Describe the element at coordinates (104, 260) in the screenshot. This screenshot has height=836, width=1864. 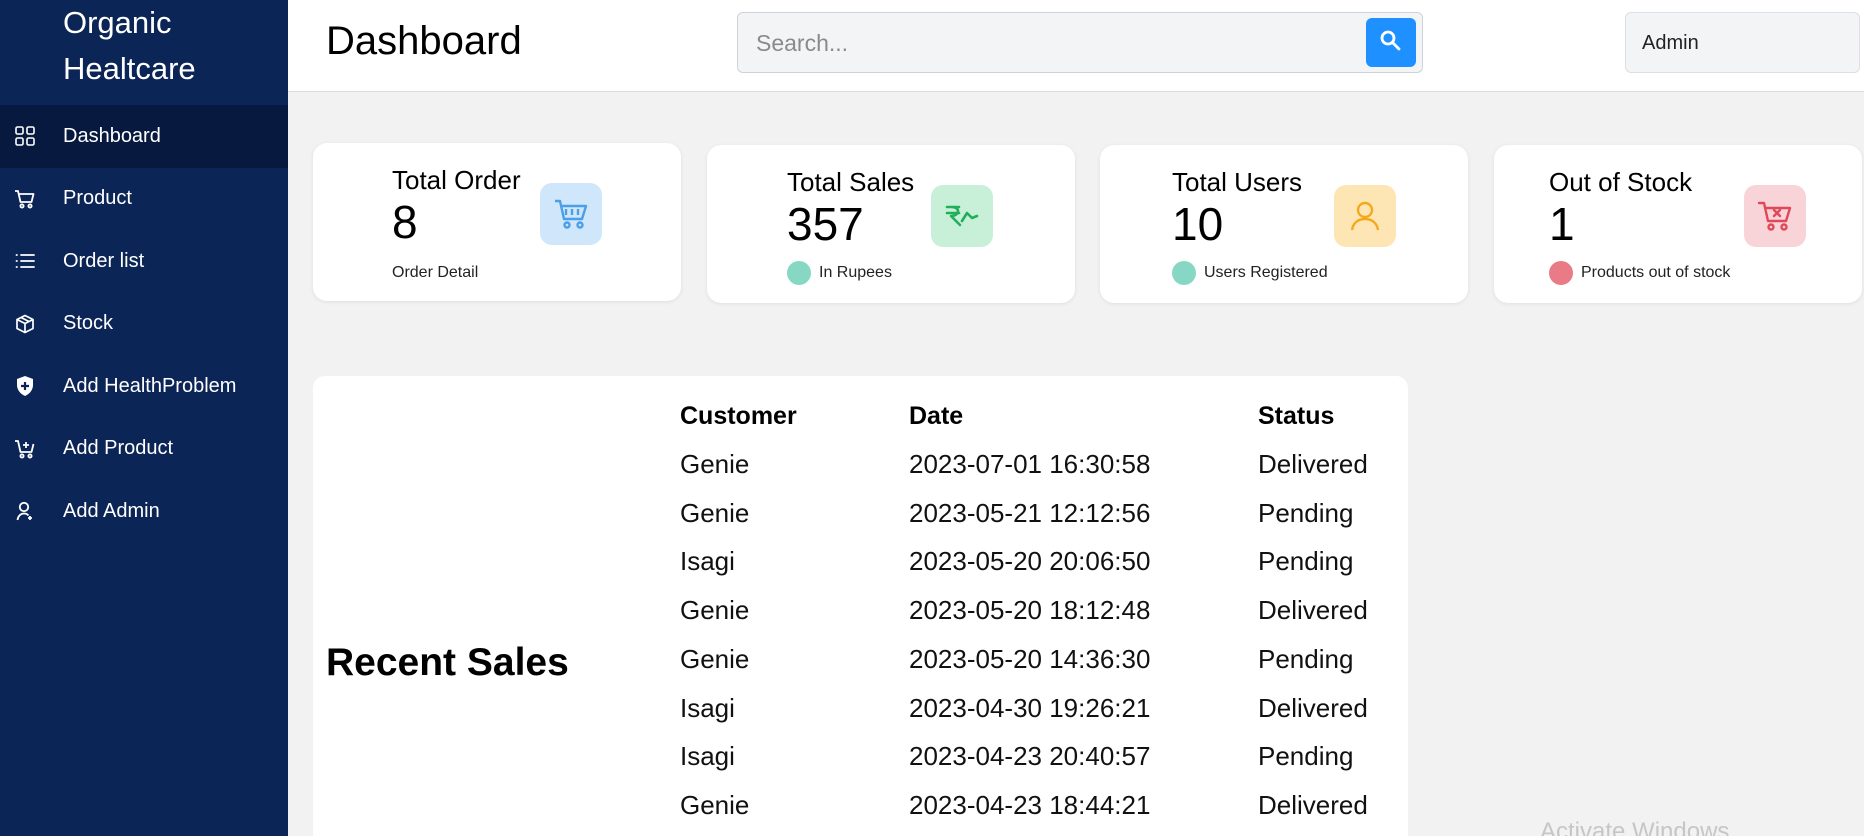
I see `sidebar-item-label: Order list` at that location.